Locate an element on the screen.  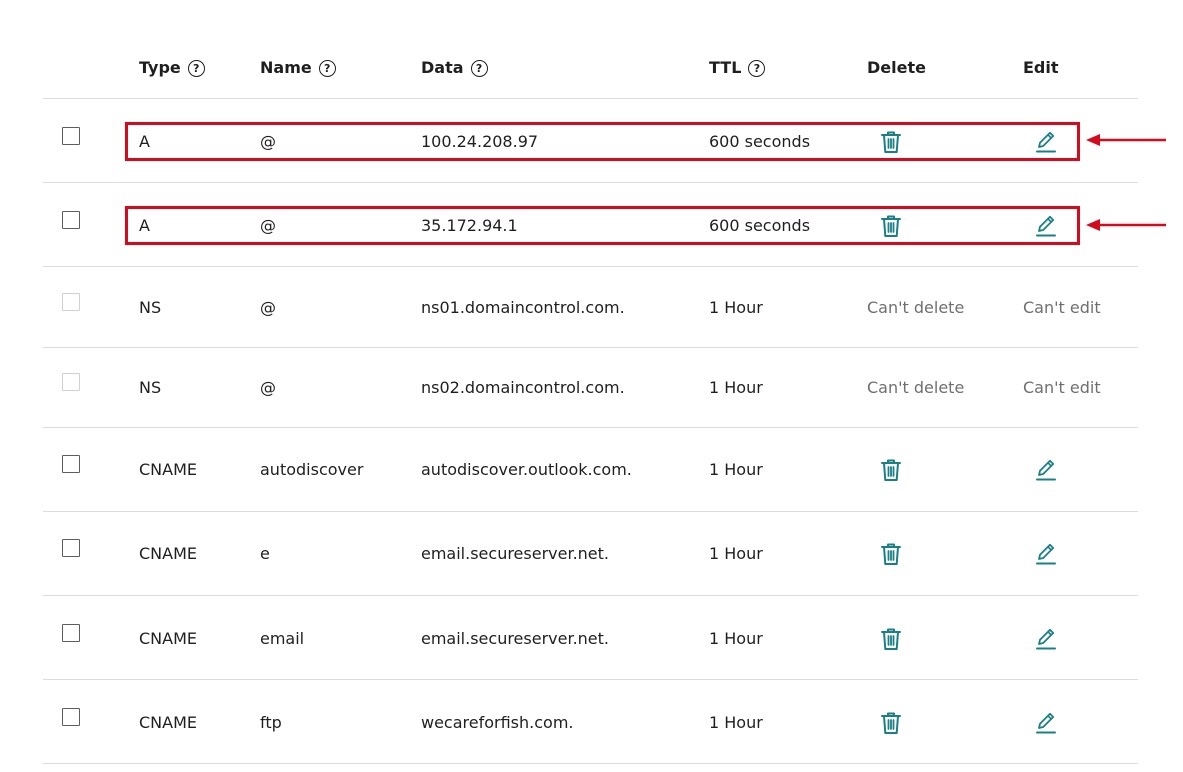
header-data-label: Data is located at coordinates (442, 67).